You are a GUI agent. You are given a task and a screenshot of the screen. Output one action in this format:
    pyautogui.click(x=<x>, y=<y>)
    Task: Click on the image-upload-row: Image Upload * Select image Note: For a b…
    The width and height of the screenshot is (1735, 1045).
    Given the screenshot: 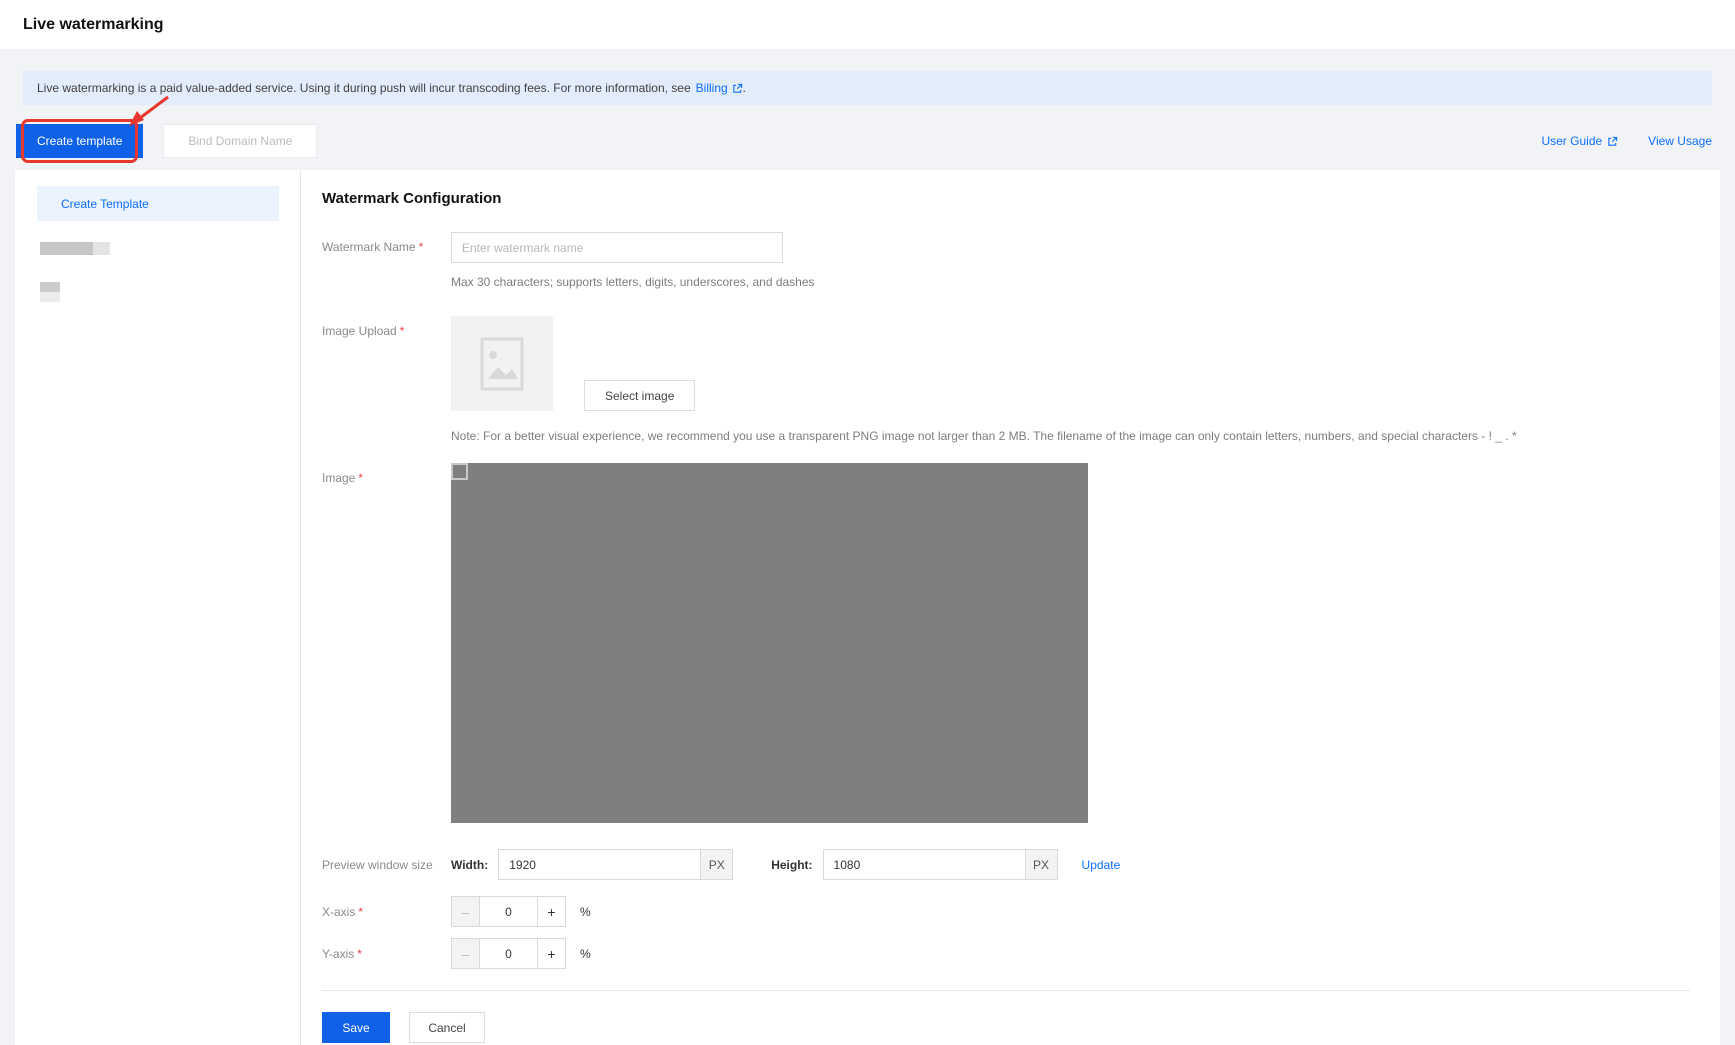 What is the action you would take?
    pyautogui.click(x=1006, y=379)
    